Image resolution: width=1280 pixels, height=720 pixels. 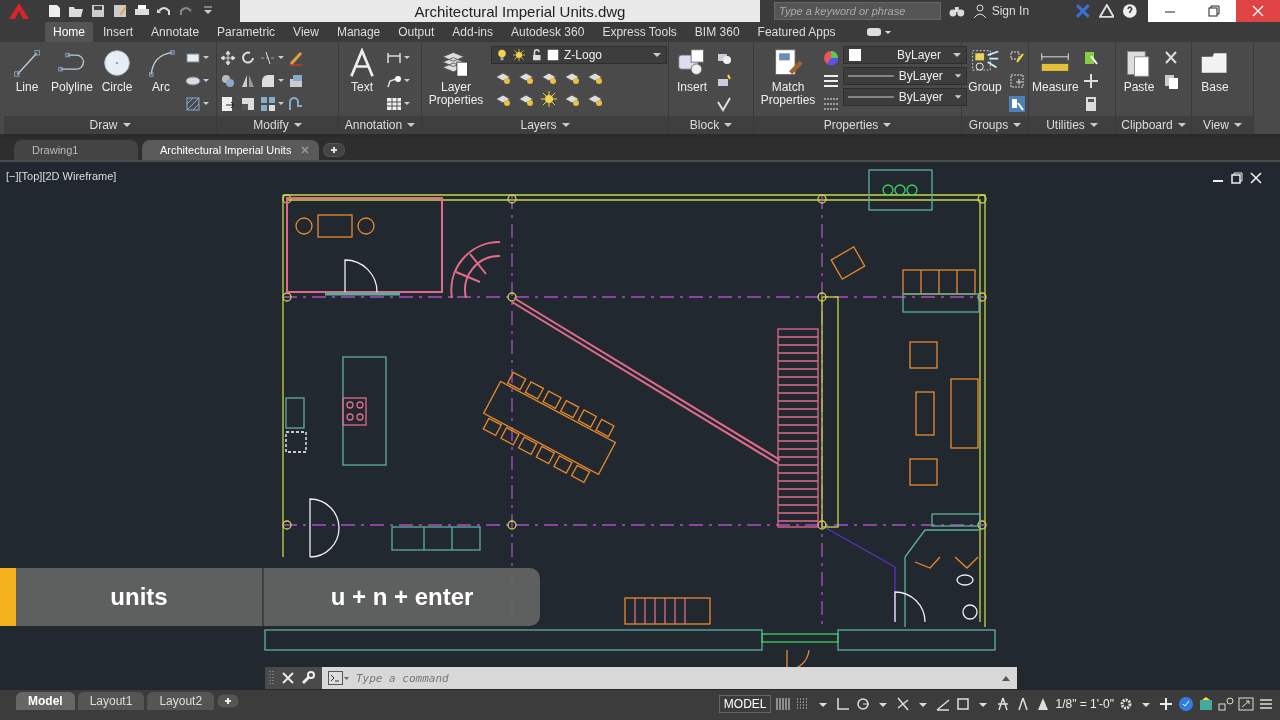 I want to click on tool-button: Line, so click(x=27, y=70).